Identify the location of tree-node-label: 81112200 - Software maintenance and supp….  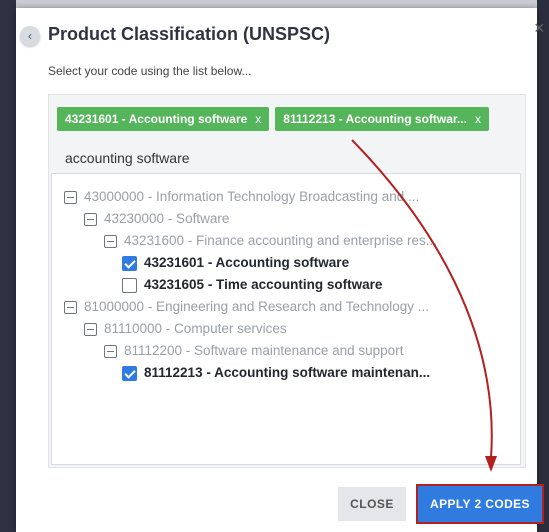
(263, 351).